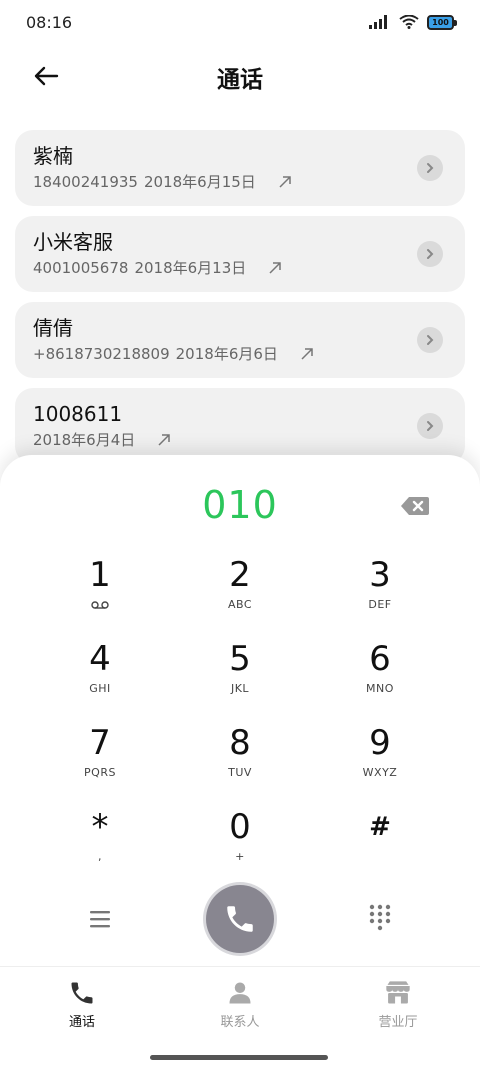  I want to click on key-digit: 2, so click(240, 575).